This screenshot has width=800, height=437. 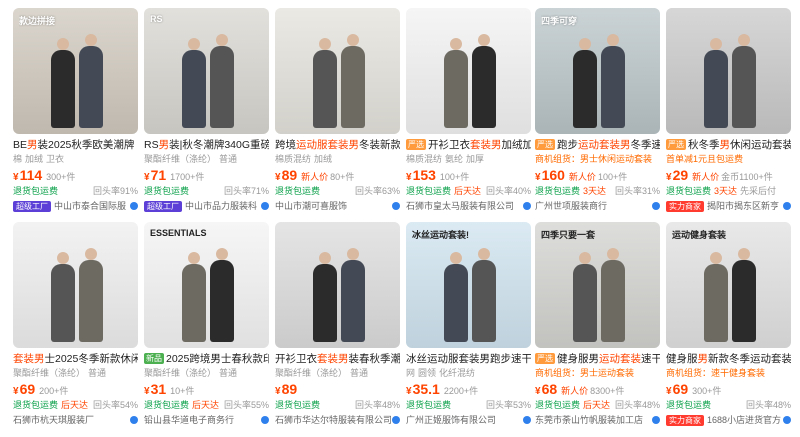 I want to click on shop-row: 铅山县华道电子商务行, so click(x=206, y=420).